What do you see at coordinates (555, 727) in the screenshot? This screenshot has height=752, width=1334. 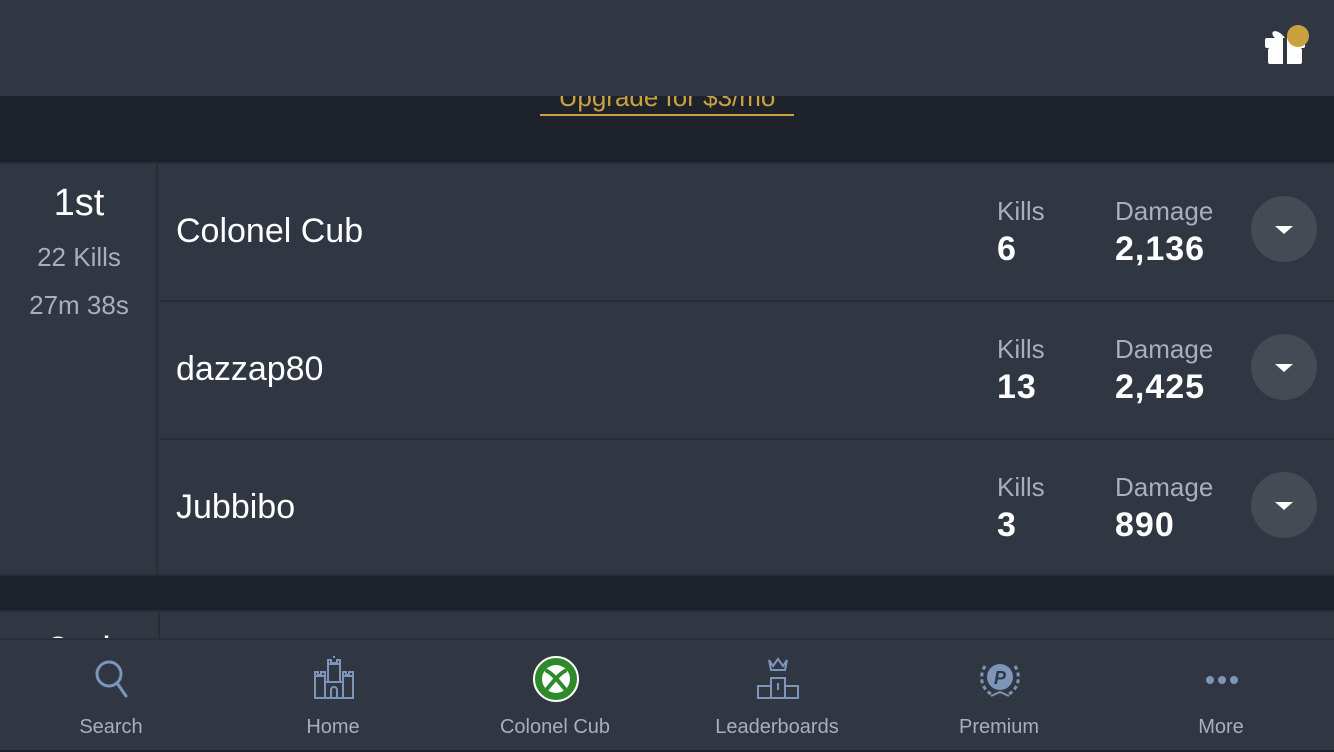 I see `nav-label: Colonel Cub` at bounding box center [555, 727].